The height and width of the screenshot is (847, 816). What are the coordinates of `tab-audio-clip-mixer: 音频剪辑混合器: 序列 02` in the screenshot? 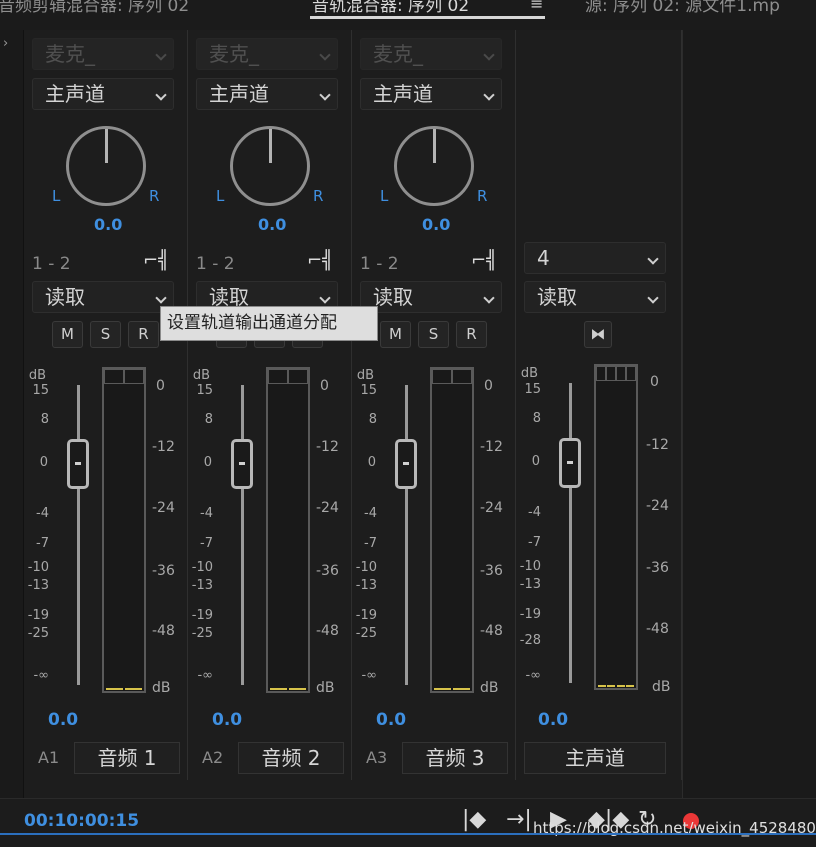 It's located at (94, 8).